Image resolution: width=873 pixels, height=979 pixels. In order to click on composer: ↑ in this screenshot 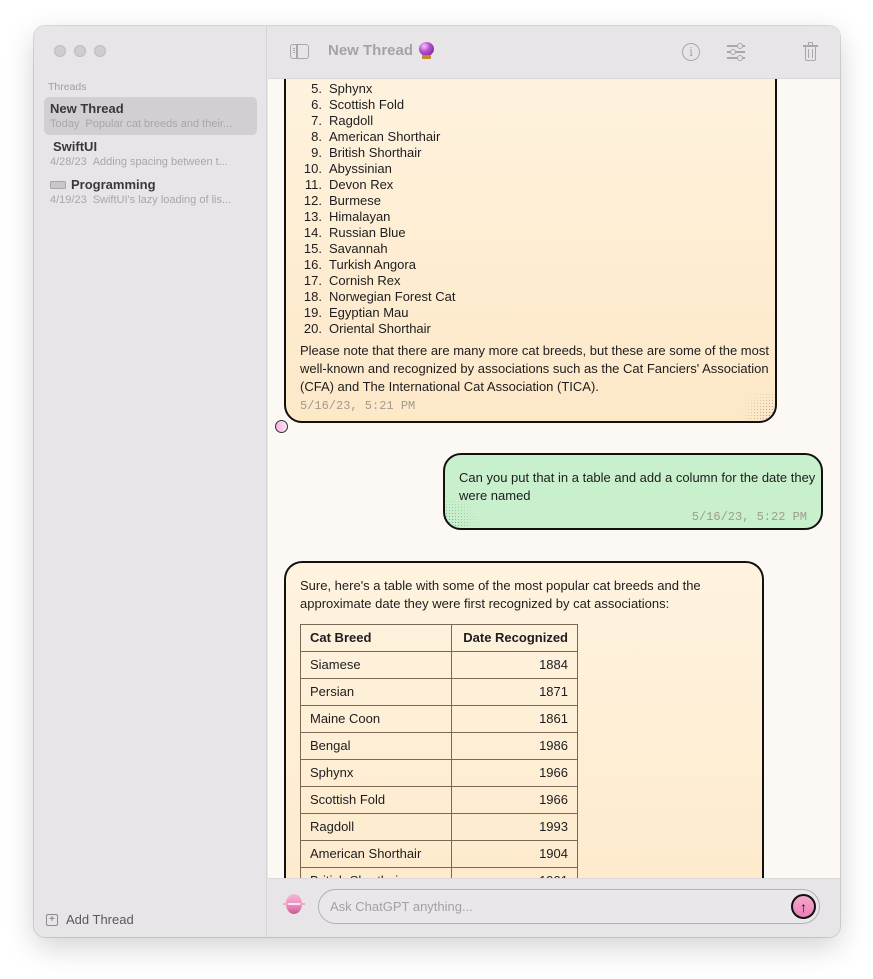, I will do `click(554, 907)`.